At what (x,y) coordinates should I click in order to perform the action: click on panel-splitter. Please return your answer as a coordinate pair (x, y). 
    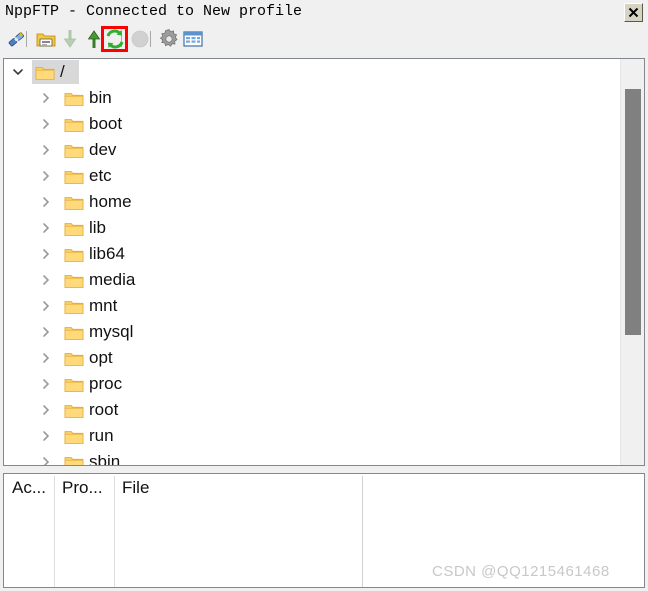
    Looking at the image, I should click on (324, 469).